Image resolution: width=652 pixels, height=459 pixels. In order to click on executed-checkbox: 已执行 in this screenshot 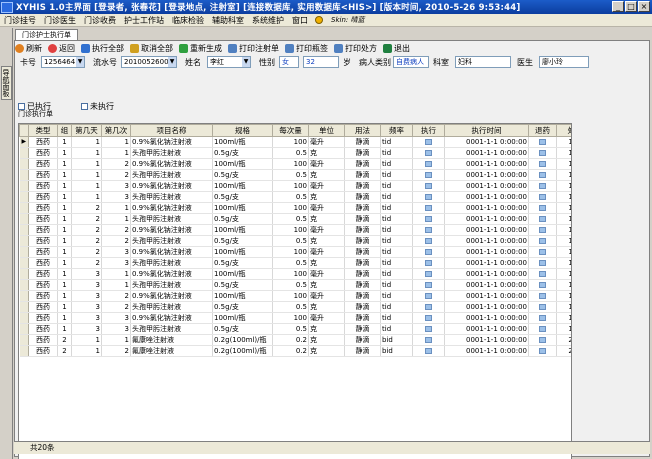, I will do `click(34, 106)`.